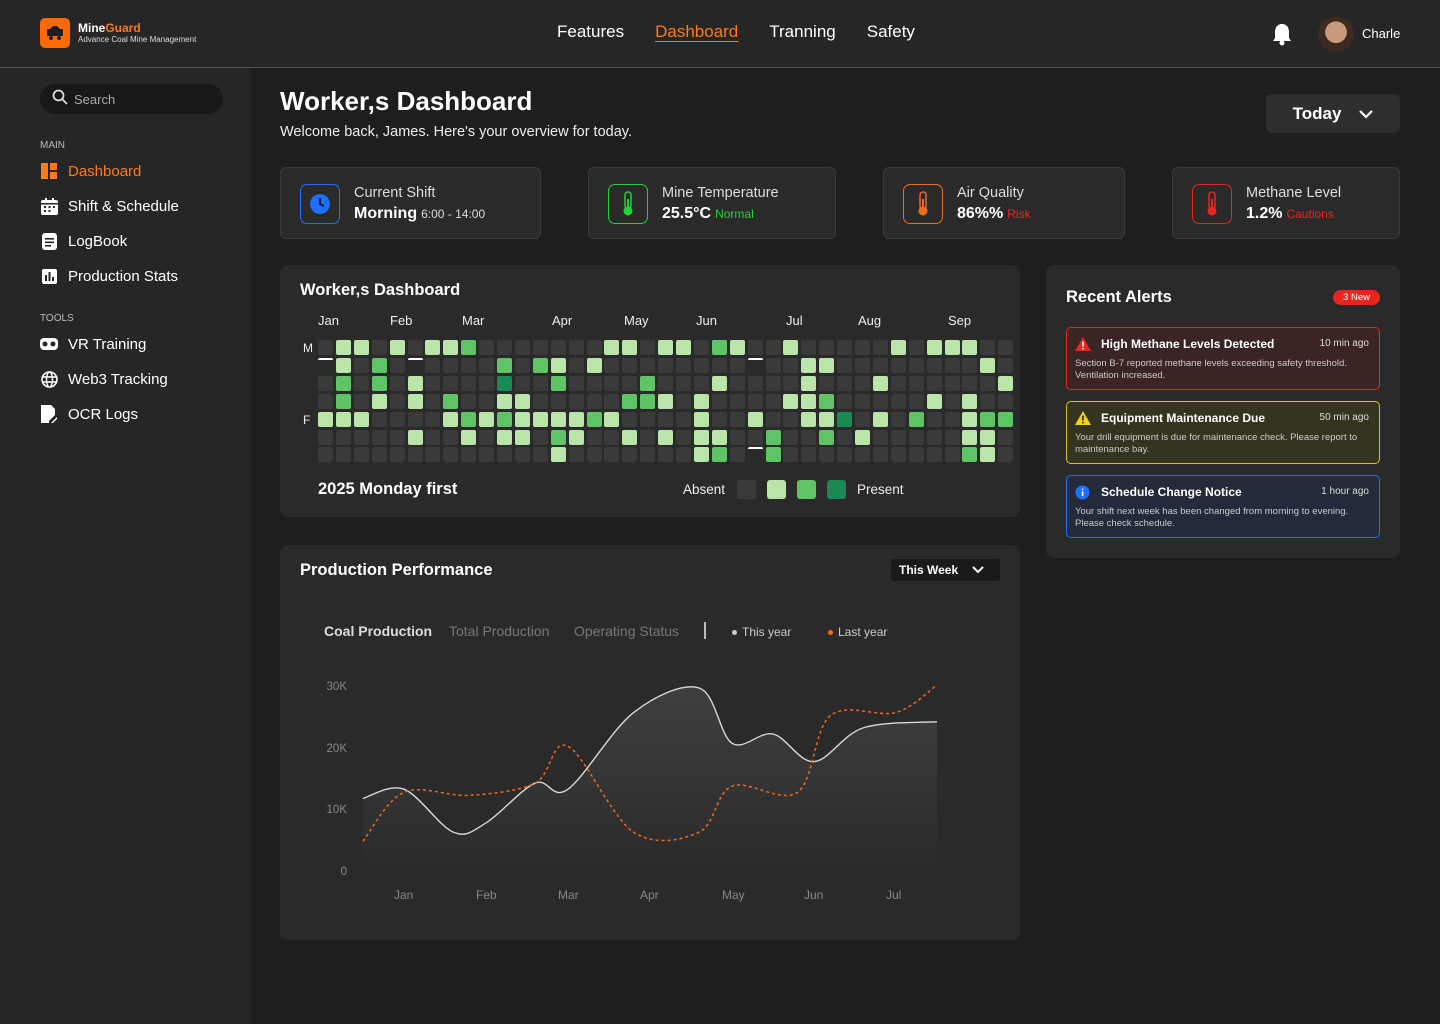 The height and width of the screenshot is (1024, 1440). I want to click on range-dropdown: This Week, so click(945, 570).